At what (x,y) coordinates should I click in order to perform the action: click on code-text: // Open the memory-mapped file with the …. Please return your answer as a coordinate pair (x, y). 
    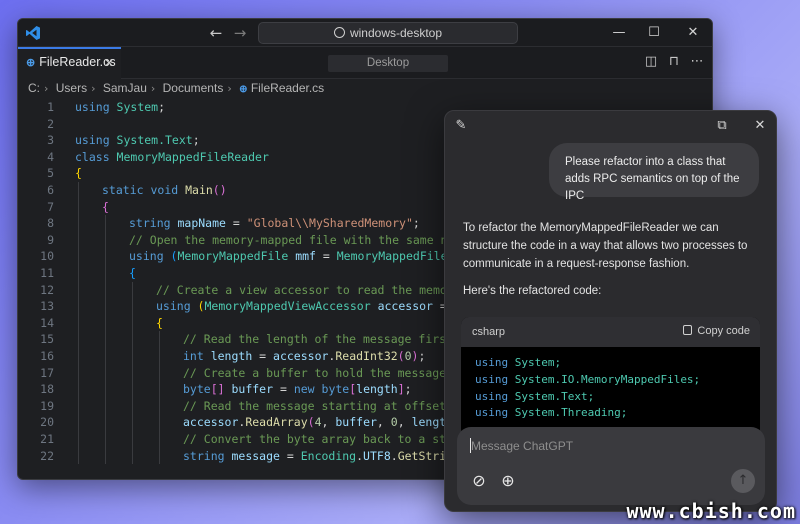
    Looking at the image, I should click on (299, 239).